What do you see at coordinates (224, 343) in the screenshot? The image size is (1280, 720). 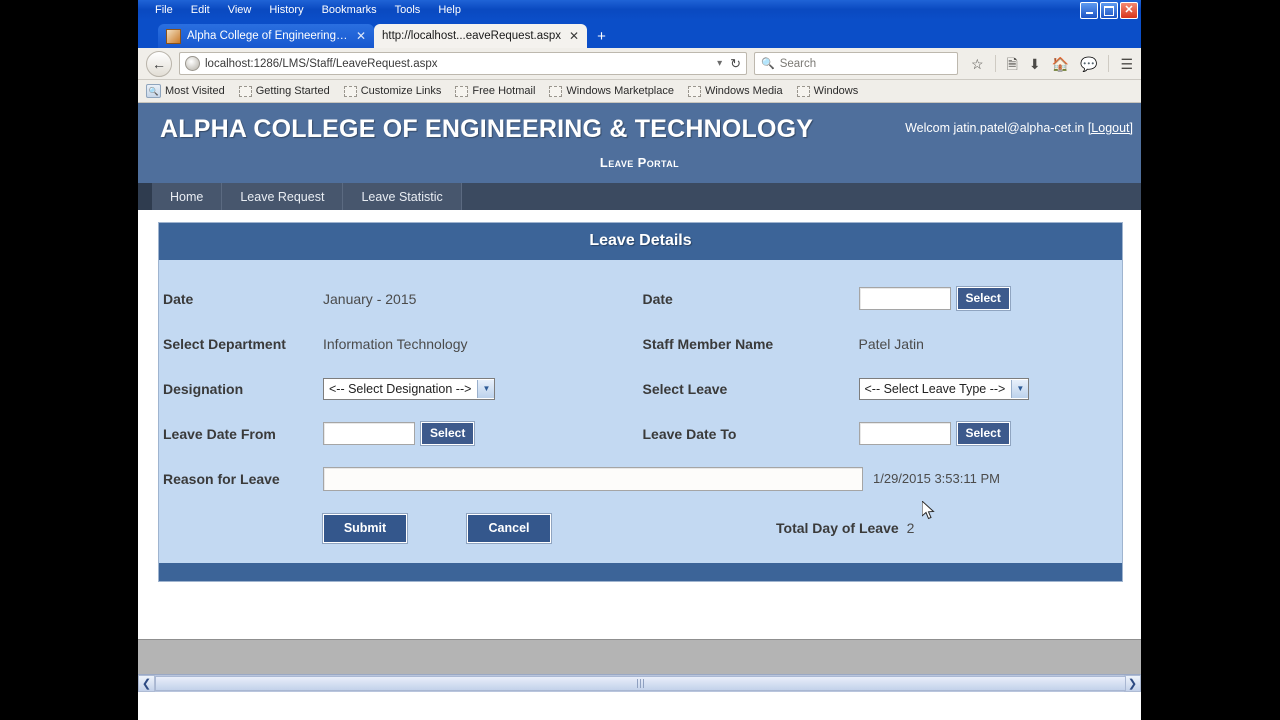 I see `department-label: Select Department` at bounding box center [224, 343].